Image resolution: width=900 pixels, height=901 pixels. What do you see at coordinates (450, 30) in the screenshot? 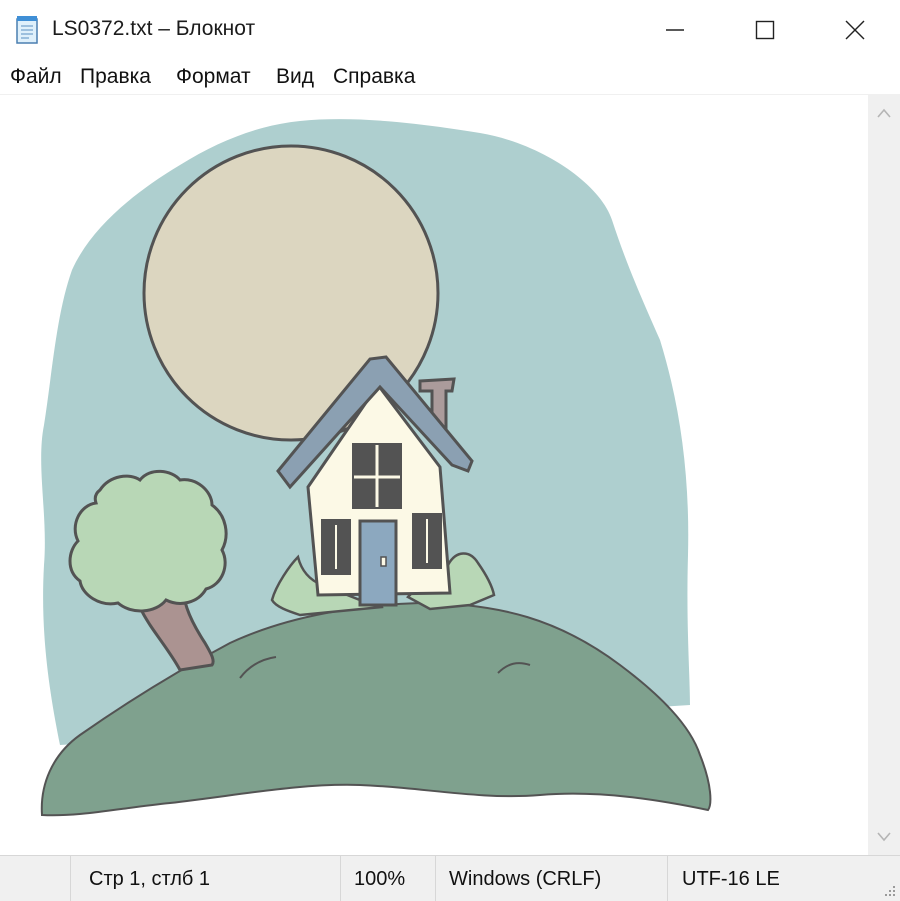
I see `title-bar: LS0372.txt – Блокнот` at bounding box center [450, 30].